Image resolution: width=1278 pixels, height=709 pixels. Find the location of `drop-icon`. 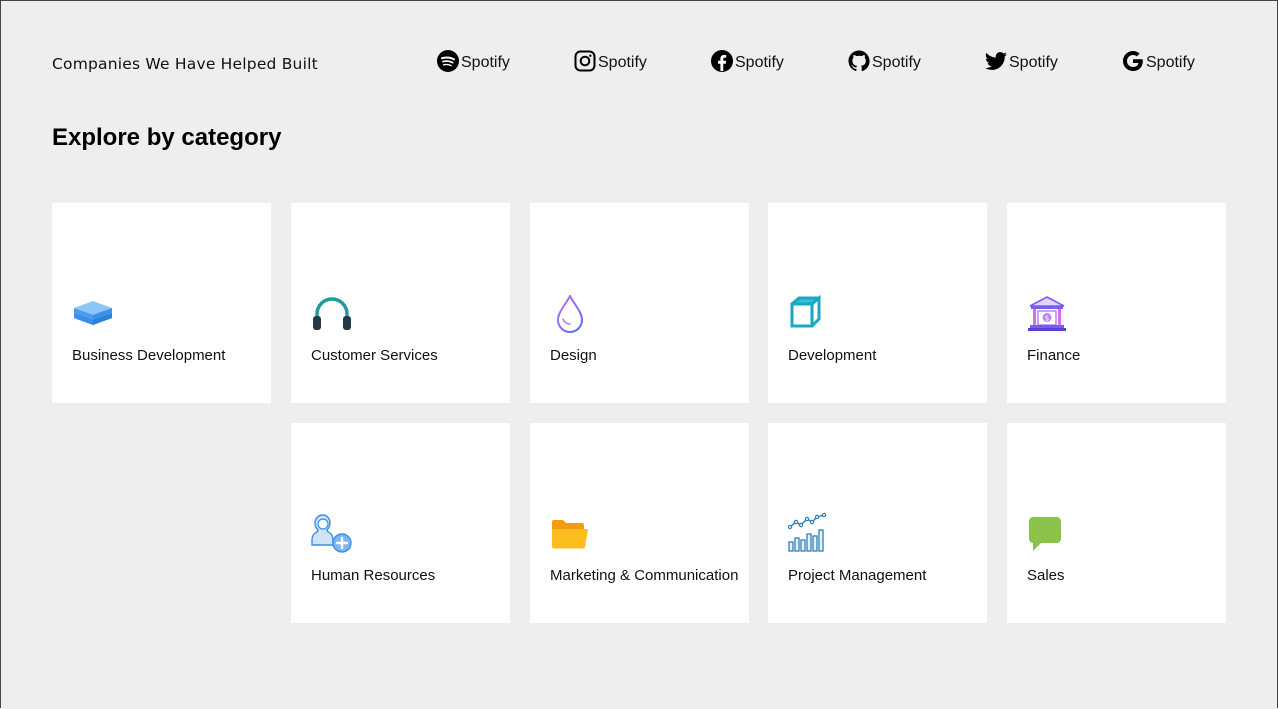

drop-icon is located at coordinates (571, 314).